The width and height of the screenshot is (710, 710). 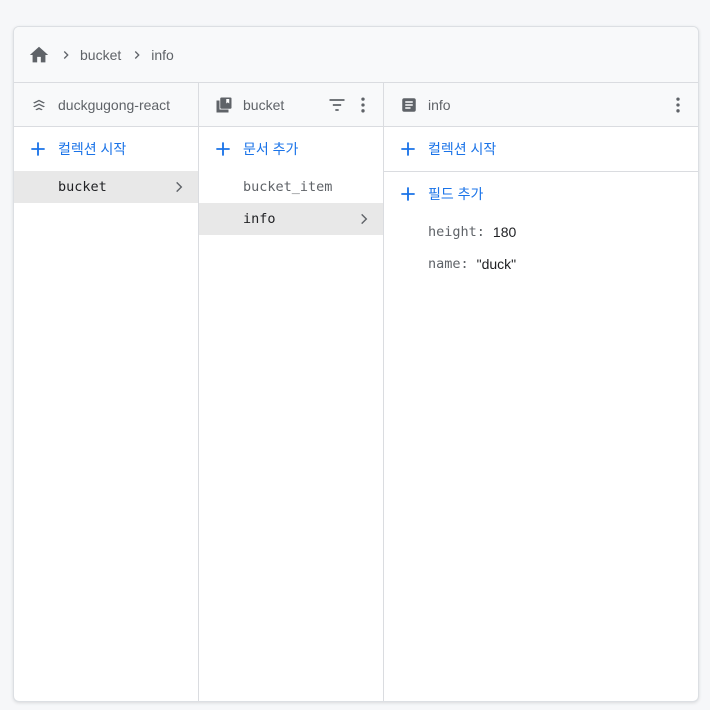 I want to click on list-item-label: info, so click(x=259, y=219).